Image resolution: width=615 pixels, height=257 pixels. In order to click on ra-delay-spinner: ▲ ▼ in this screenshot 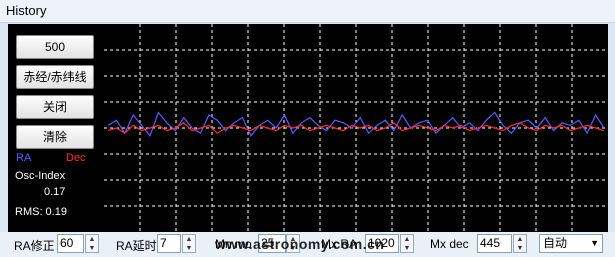, I will do `click(189, 243)`.